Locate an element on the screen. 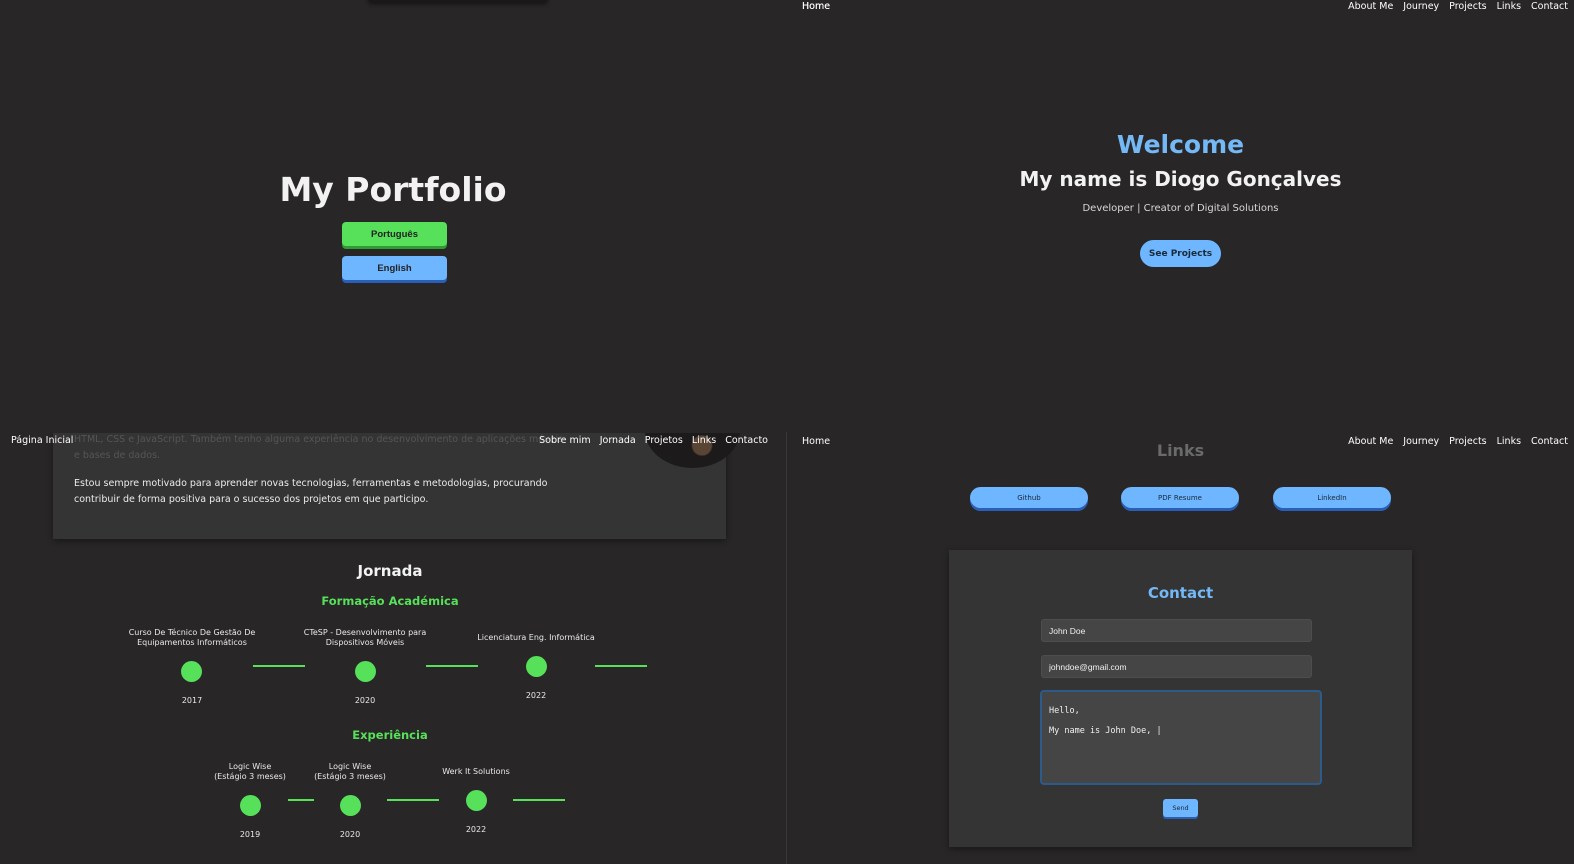 The height and width of the screenshot is (864, 1574). timeline-year: 2017 is located at coordinates (192, 700).